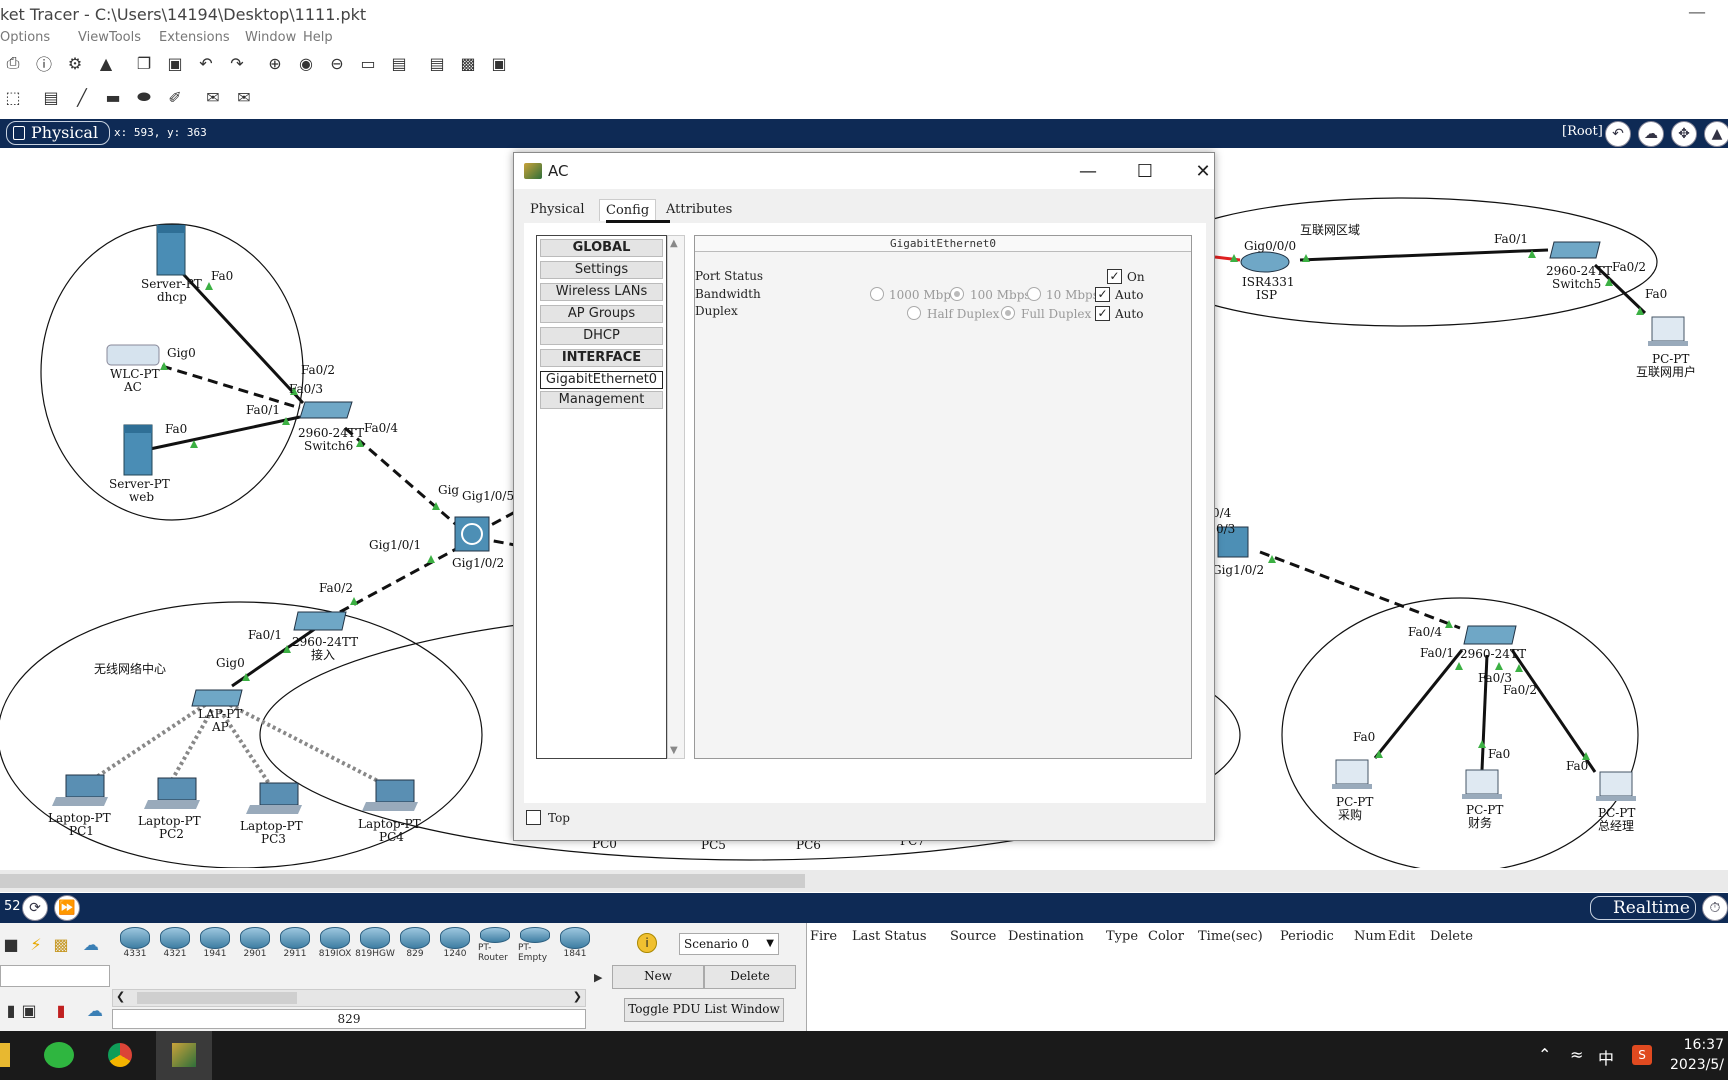  What do you see at coordinates (13, 63) in the screenshot?
I see `print-icon: ⎙` at bounding box center [13, 63].